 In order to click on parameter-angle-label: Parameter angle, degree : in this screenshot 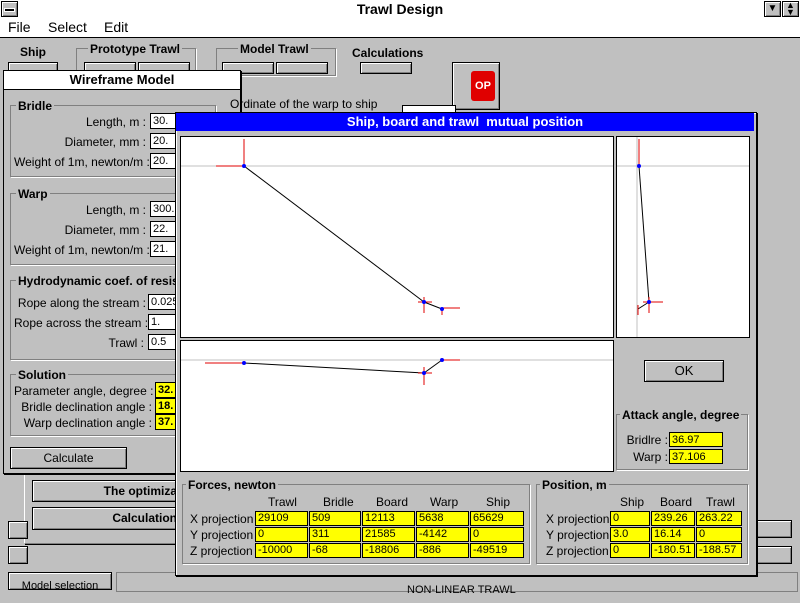, I will do `click(84, 391)`.